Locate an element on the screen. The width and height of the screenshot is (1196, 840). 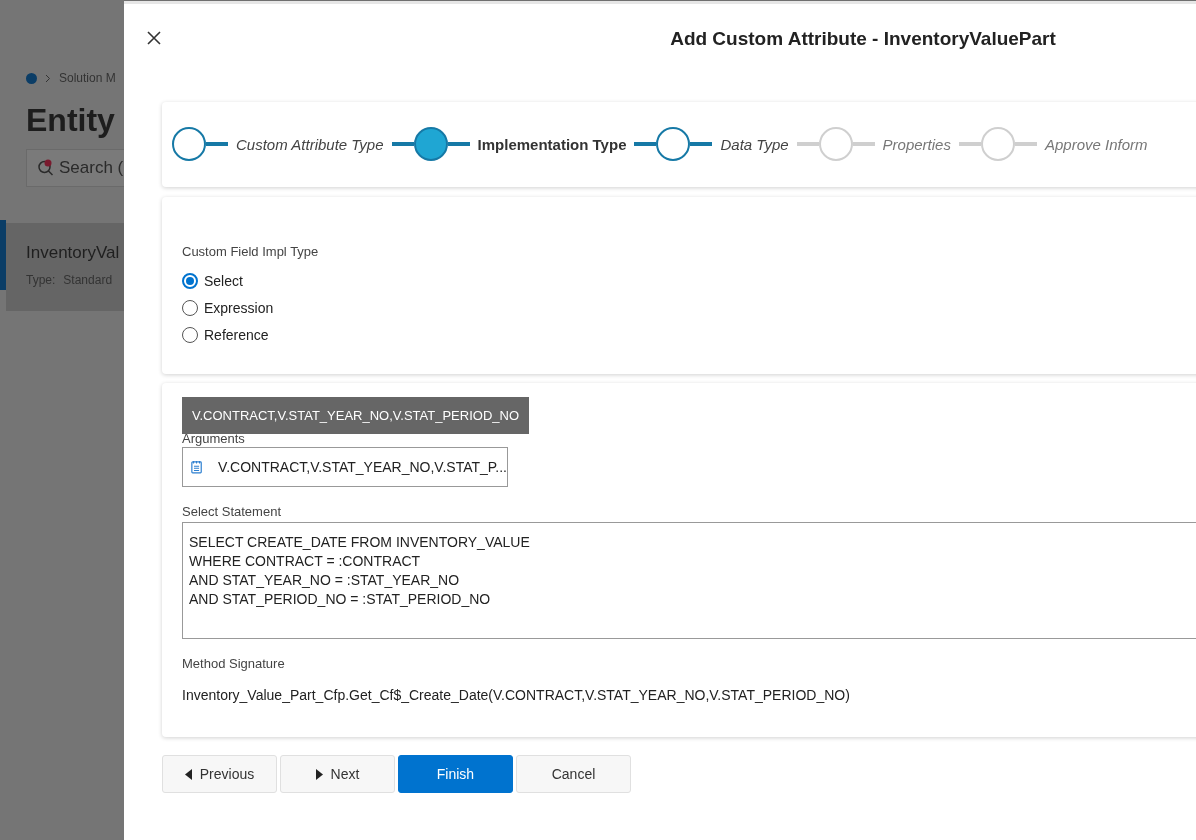
previous-button: Previous is located at coordinates (219, 774).